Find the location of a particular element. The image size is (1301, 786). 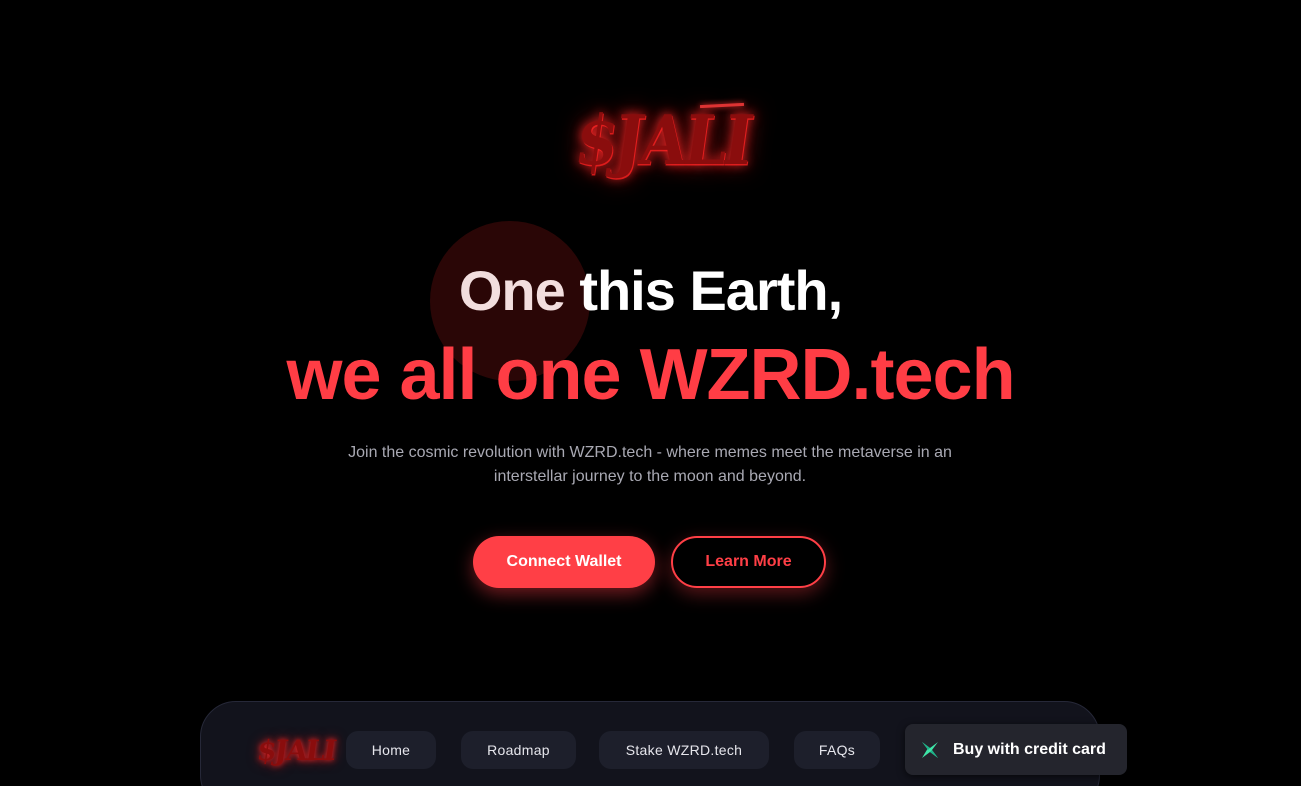

headline-line-1: One this Earth, is located at coordinates (650, 290).